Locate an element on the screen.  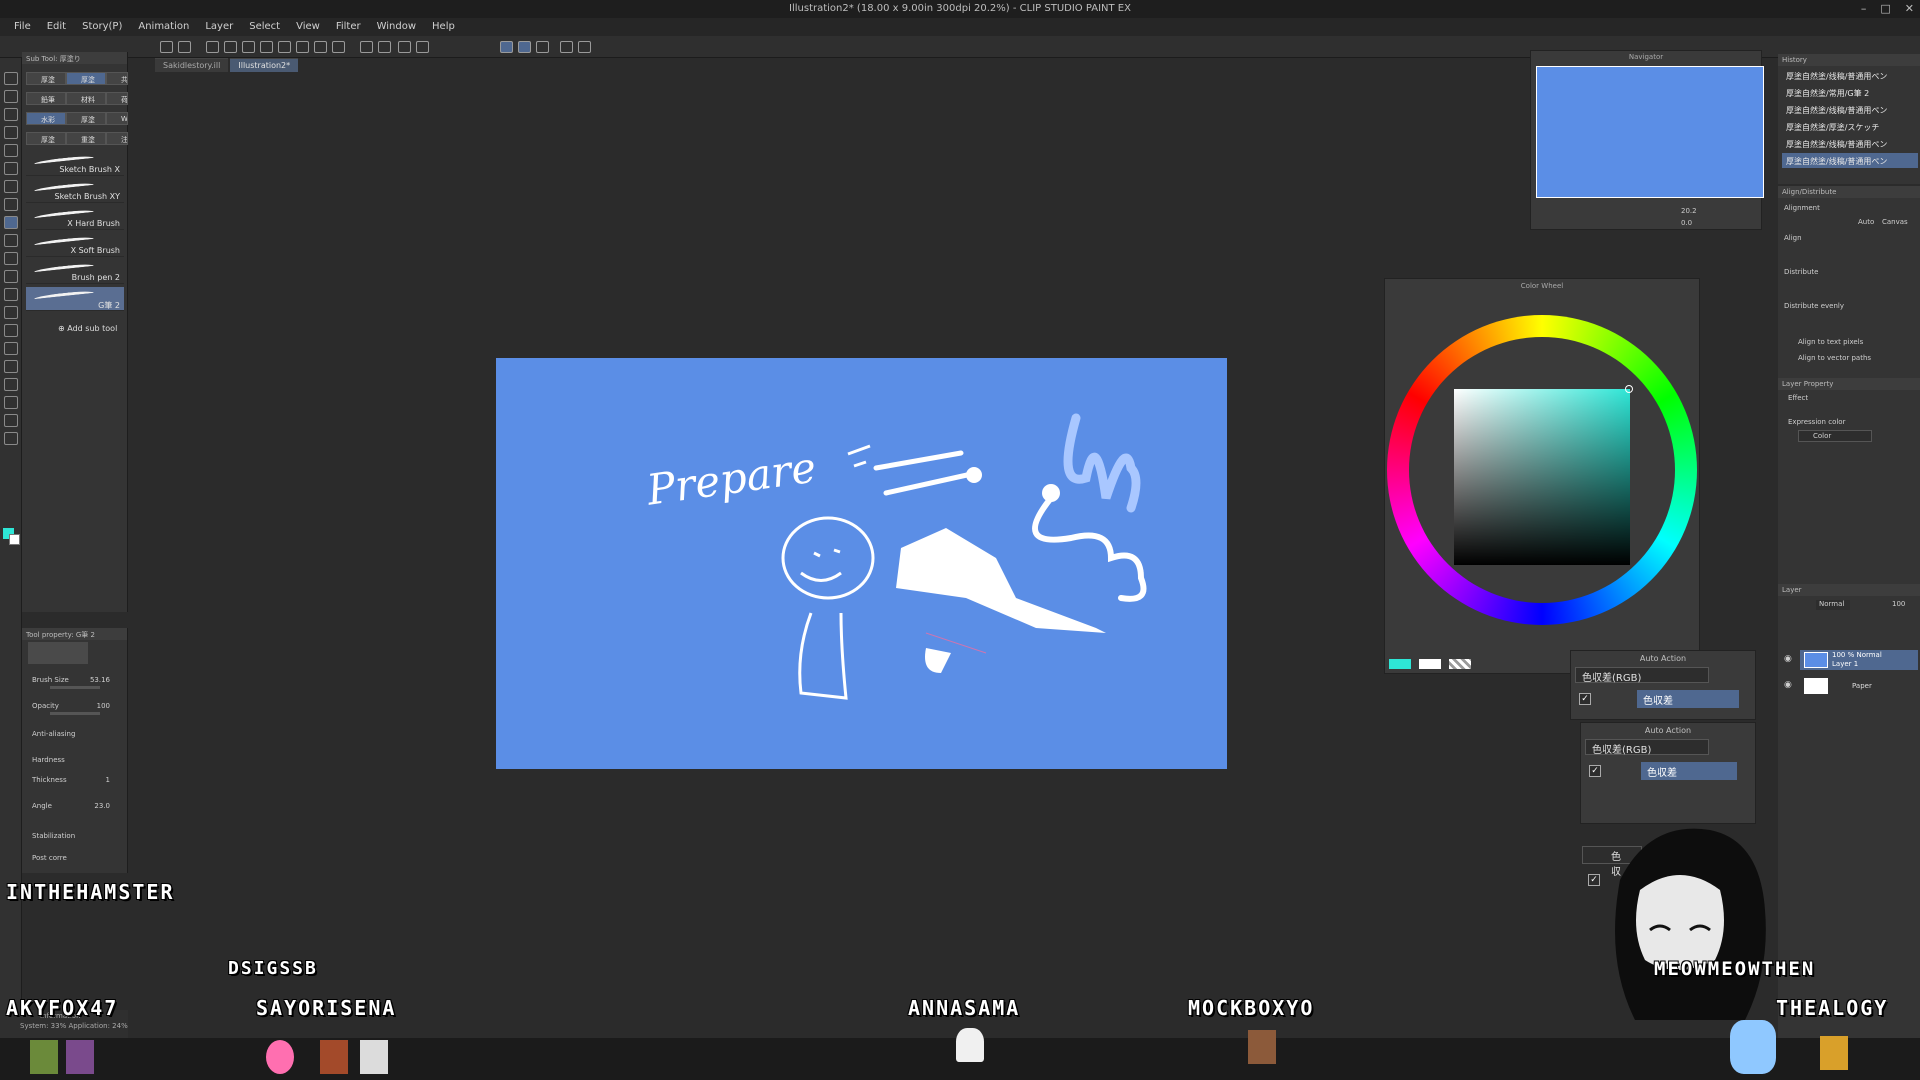
brush-item: Sketch Brush X is located at coordinates (75, 164).